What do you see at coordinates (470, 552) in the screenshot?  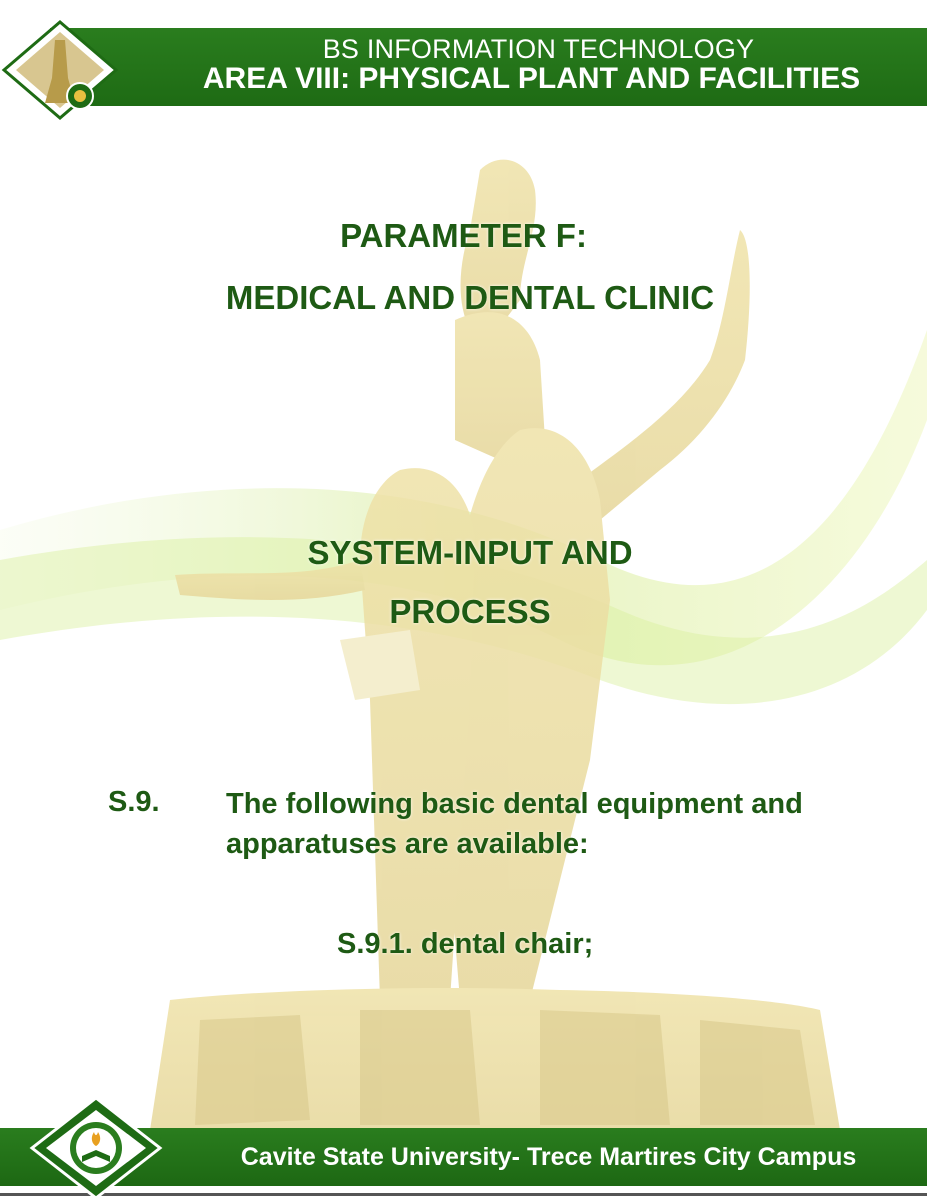 I see `section-heading-line1: SYSTEM-INPUT AND` at bounding box center [470, 552].